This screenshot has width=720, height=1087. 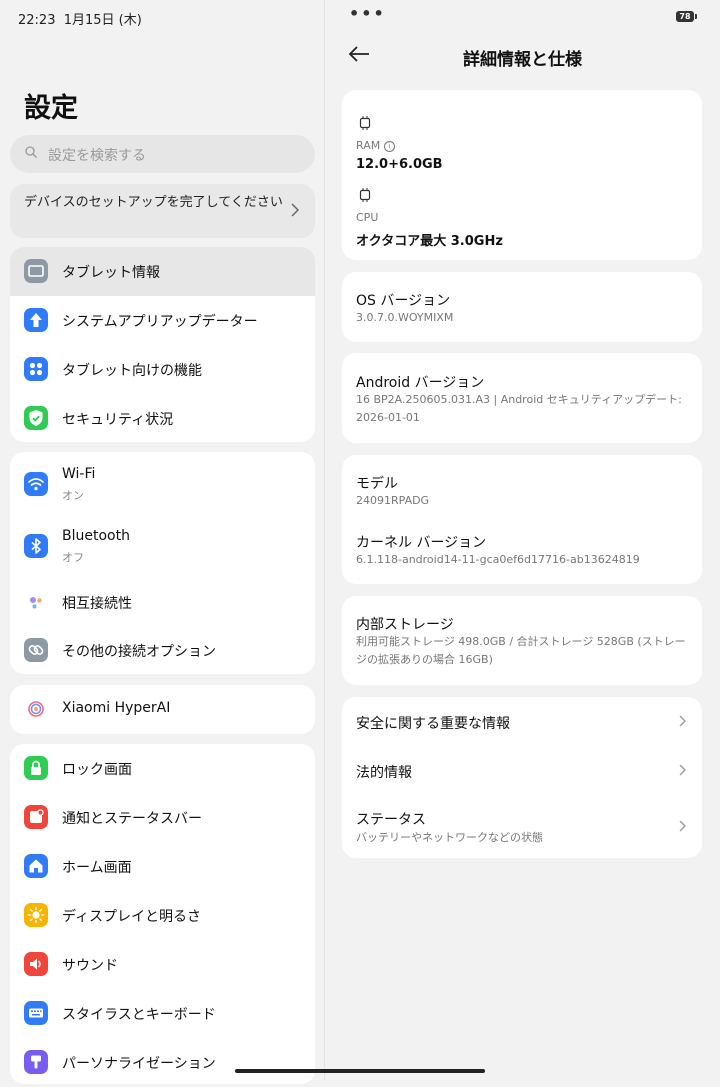 What do you see at coordinates (36, 1062) in the screenshot?
I see `brush-icon` at bounding box center [36, 1062].